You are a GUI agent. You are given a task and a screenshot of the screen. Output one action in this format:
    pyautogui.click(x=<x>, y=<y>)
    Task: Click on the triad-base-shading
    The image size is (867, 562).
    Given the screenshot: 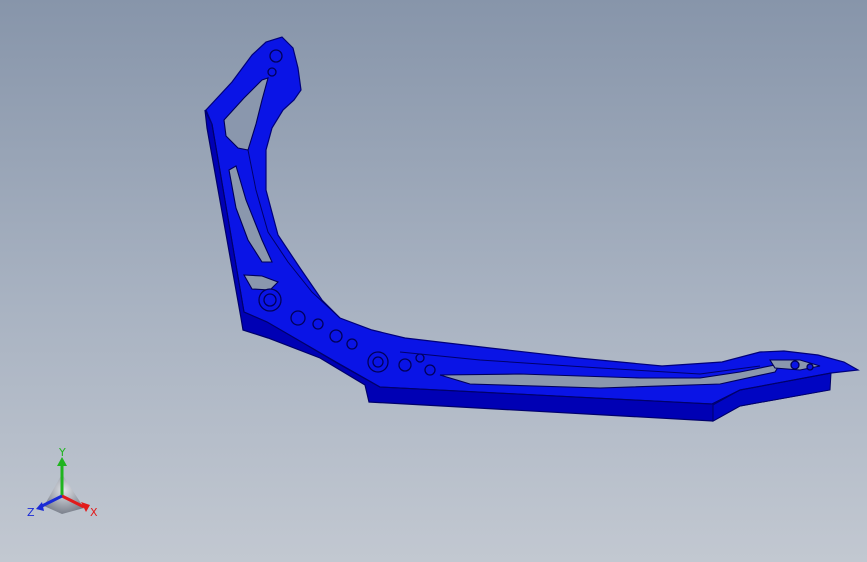 What is the action you would take?
    pyautogui.click(x=64, y=494)
    